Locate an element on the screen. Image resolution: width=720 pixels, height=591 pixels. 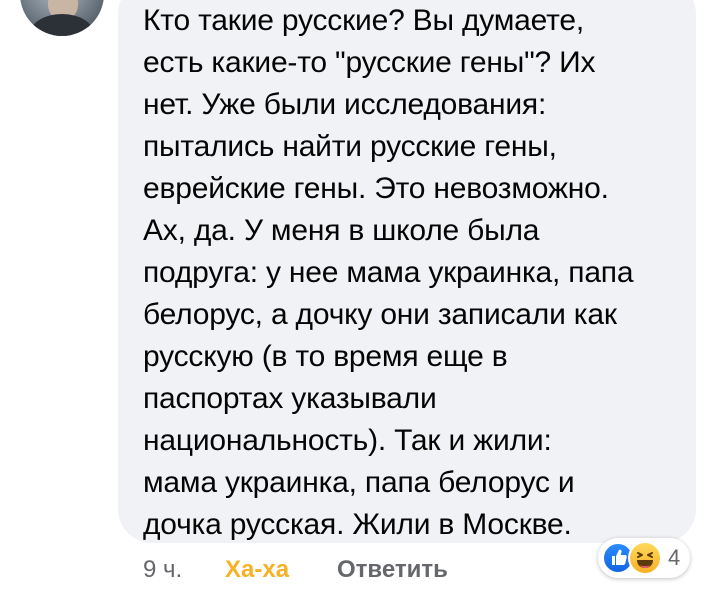
comment-actions: 9 ч. Ха-ха Ответить is located at coordinates (295, 570).